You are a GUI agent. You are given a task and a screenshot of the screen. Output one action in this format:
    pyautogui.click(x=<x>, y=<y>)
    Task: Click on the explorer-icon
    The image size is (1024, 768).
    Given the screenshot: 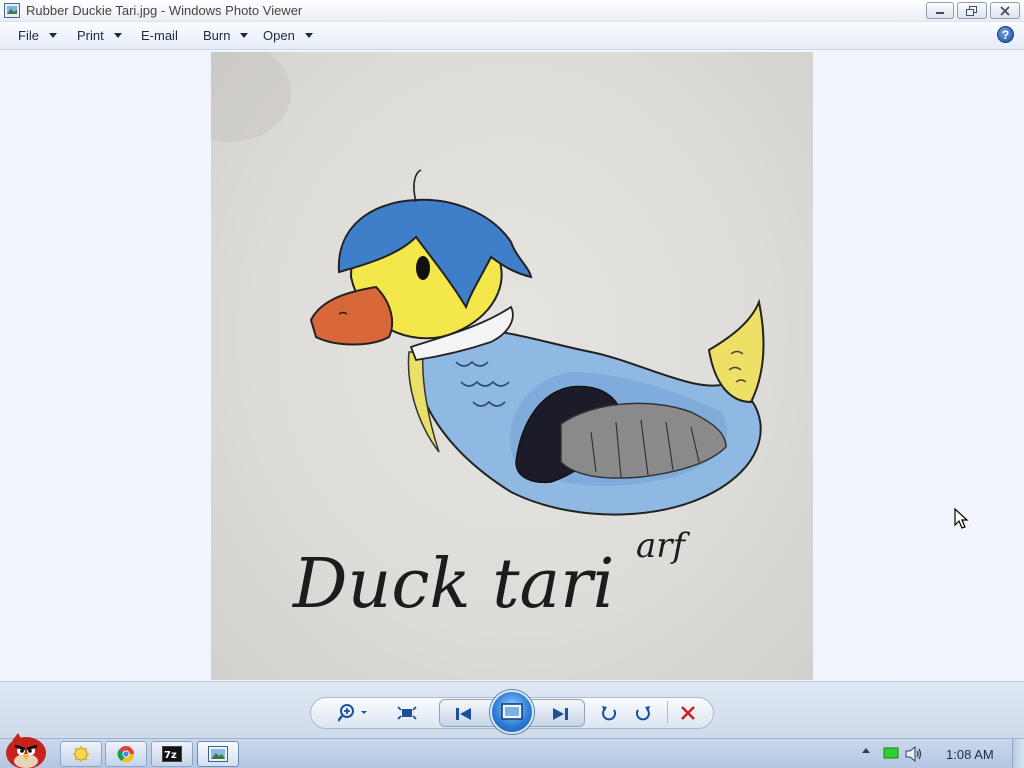 What is the action you would take?
    pyautogui.click(x=81, y=754)
    